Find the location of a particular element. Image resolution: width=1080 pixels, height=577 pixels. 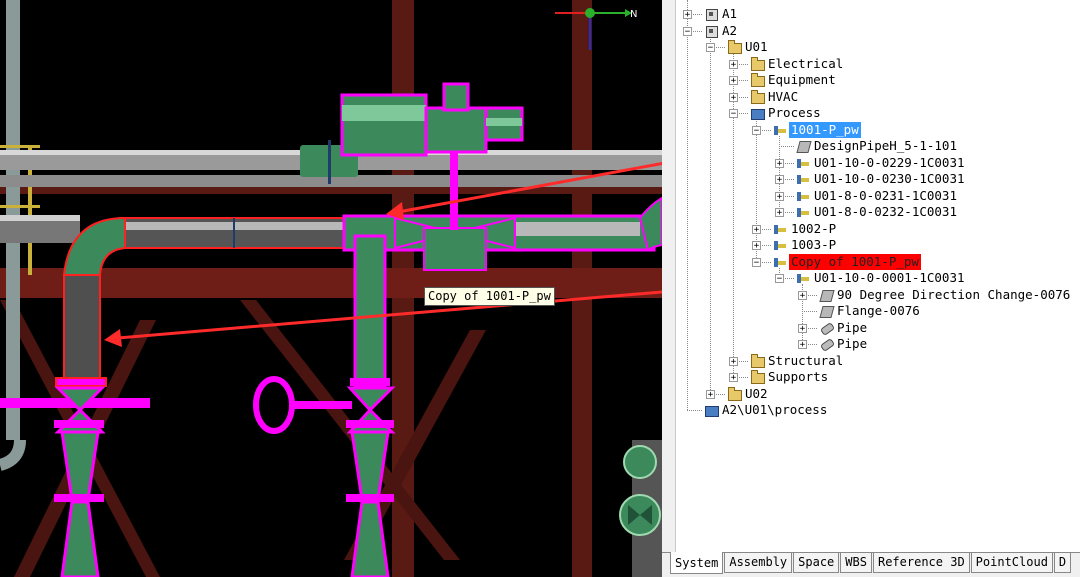

tree-item: 90 Degree Direction Change-0076 is located at coordinates (945, 295).